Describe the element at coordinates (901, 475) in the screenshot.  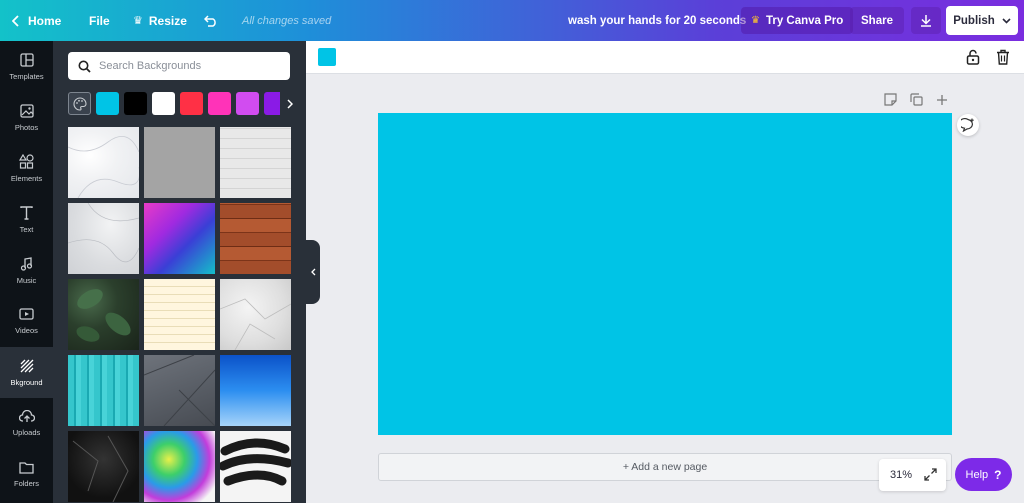
I see `zoom-level: 31%` at that location.